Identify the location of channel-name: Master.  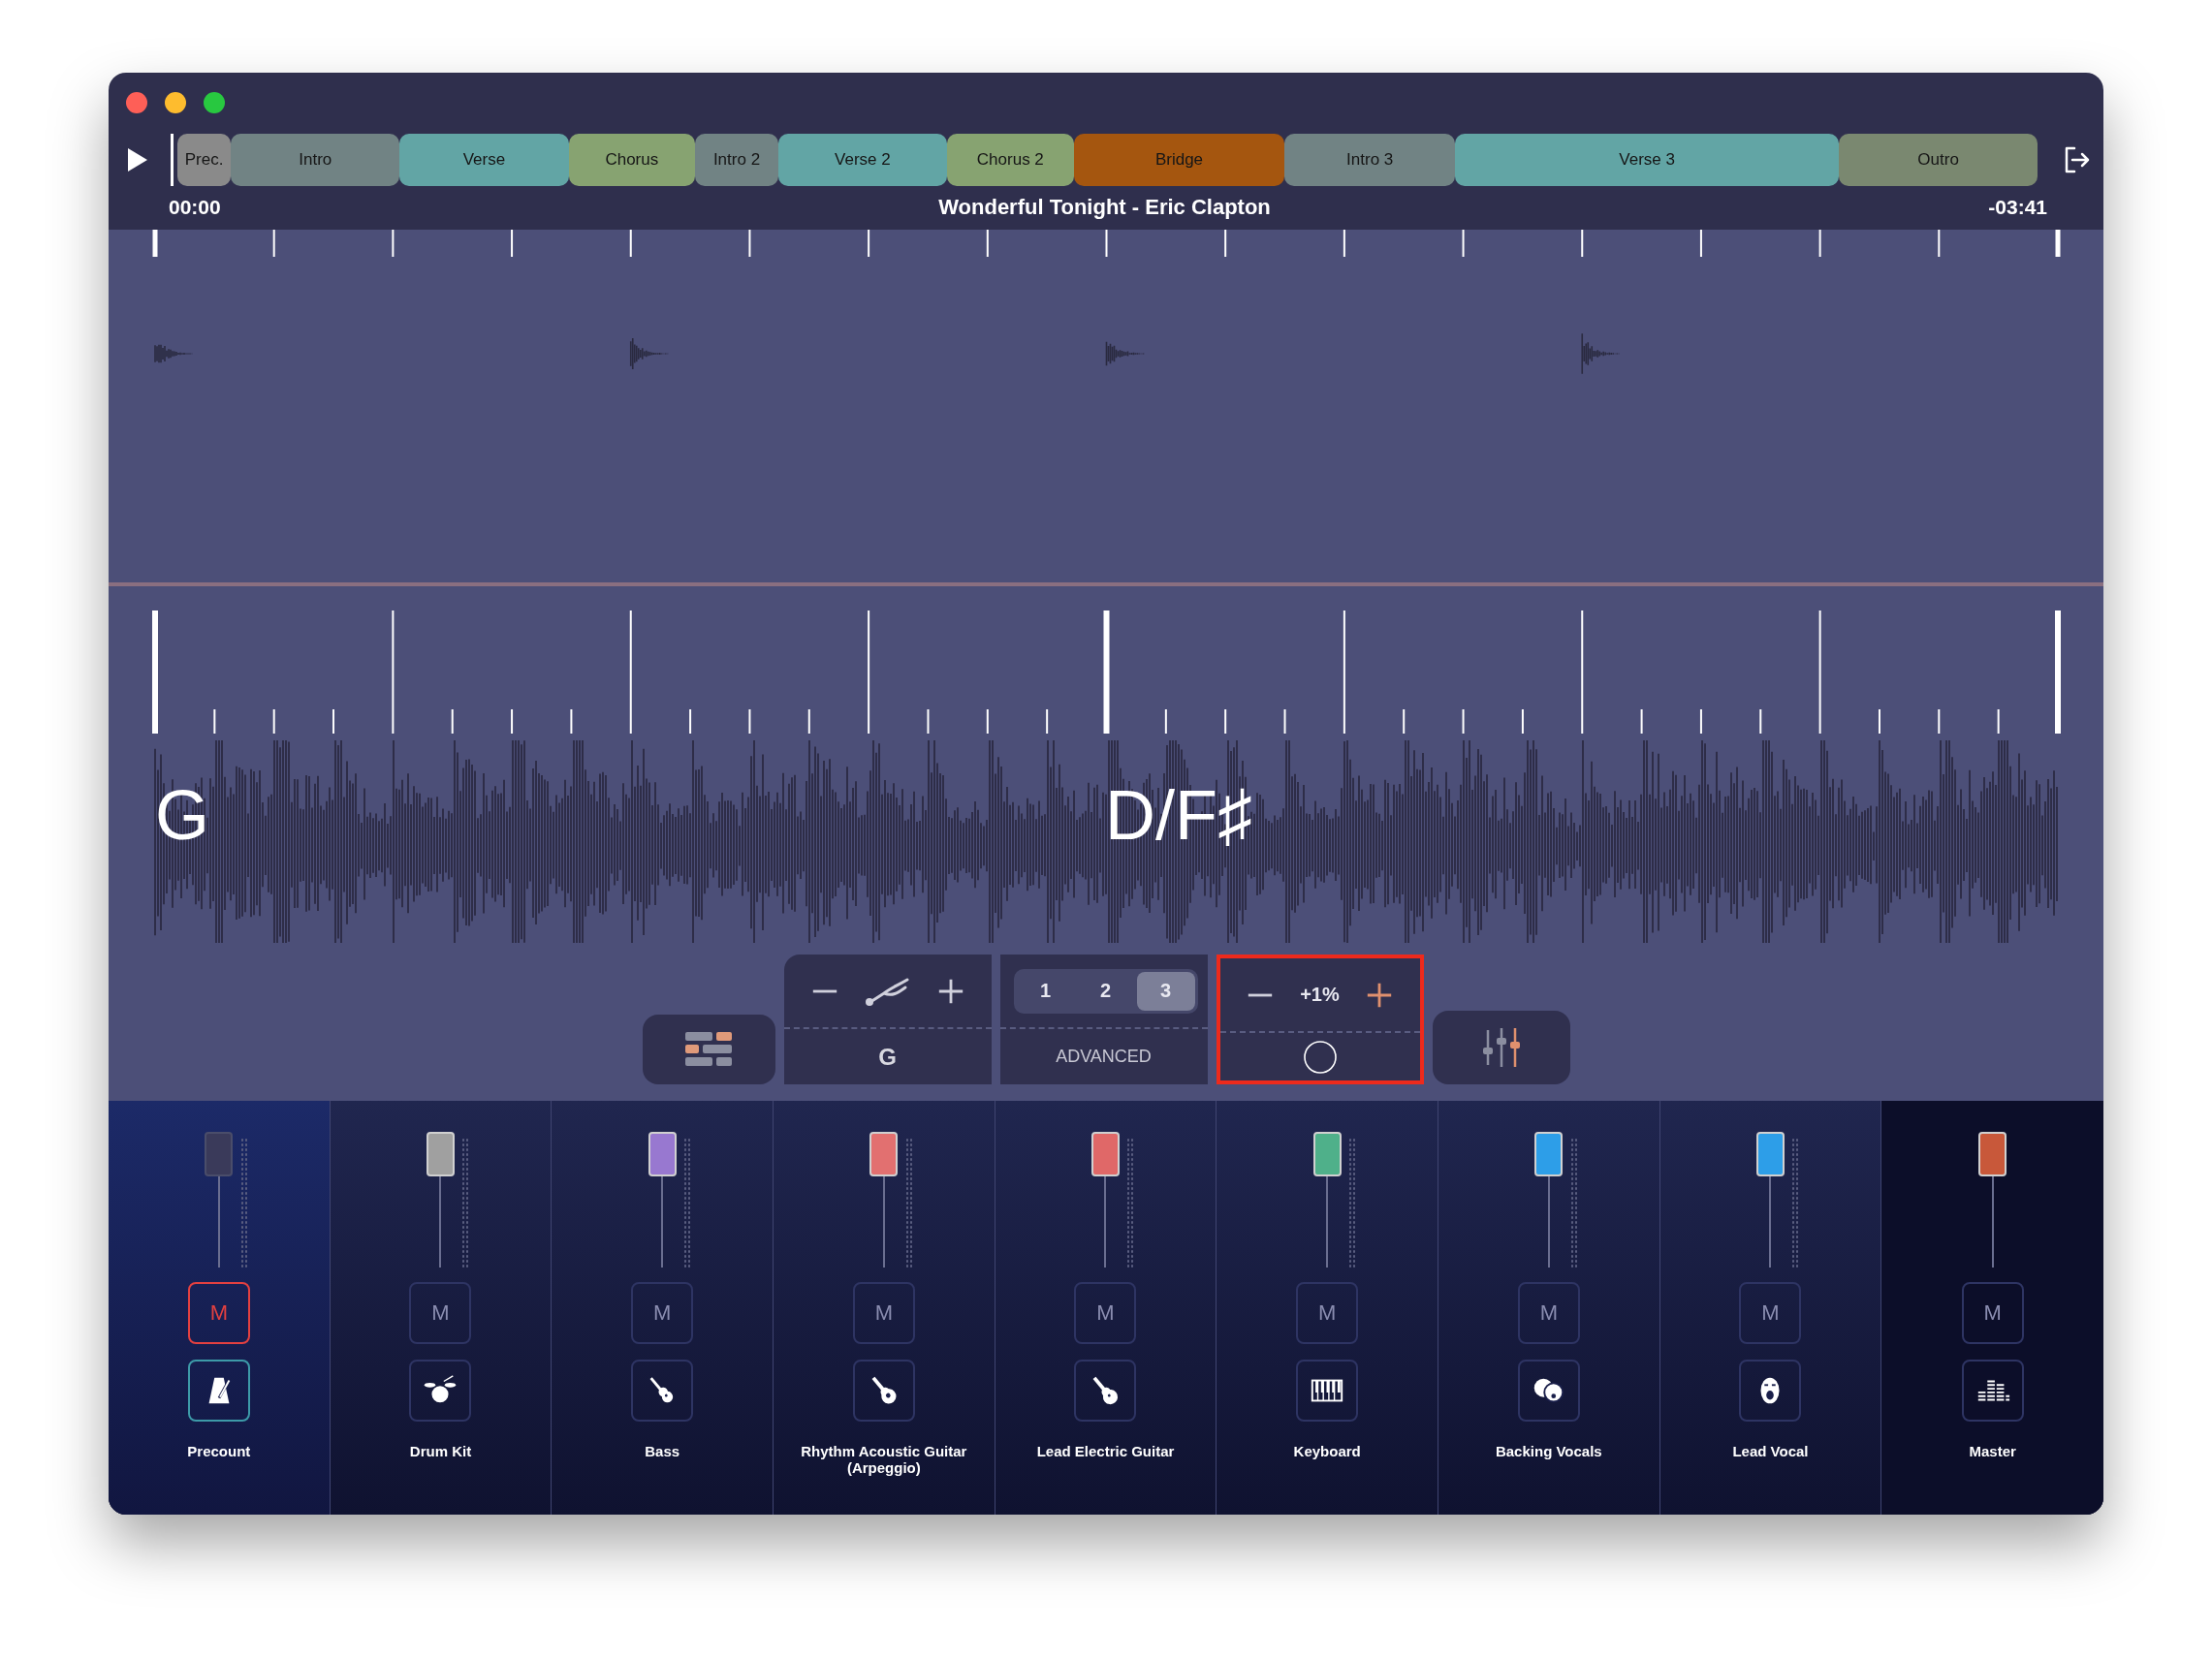
(1992, 1451).